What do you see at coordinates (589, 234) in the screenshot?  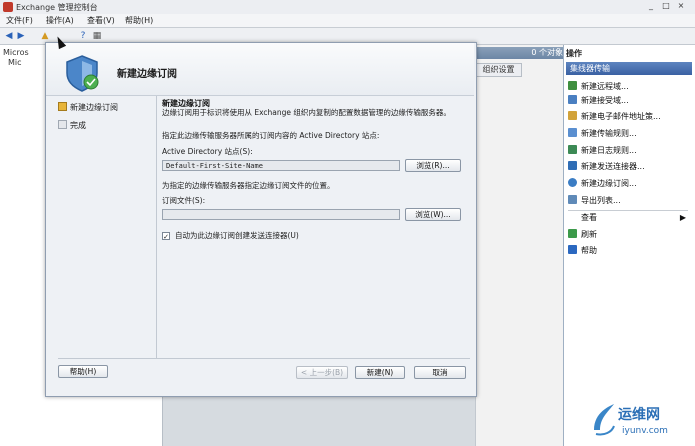 I see `action-label: 刷新` at bounding box center [589, 234].